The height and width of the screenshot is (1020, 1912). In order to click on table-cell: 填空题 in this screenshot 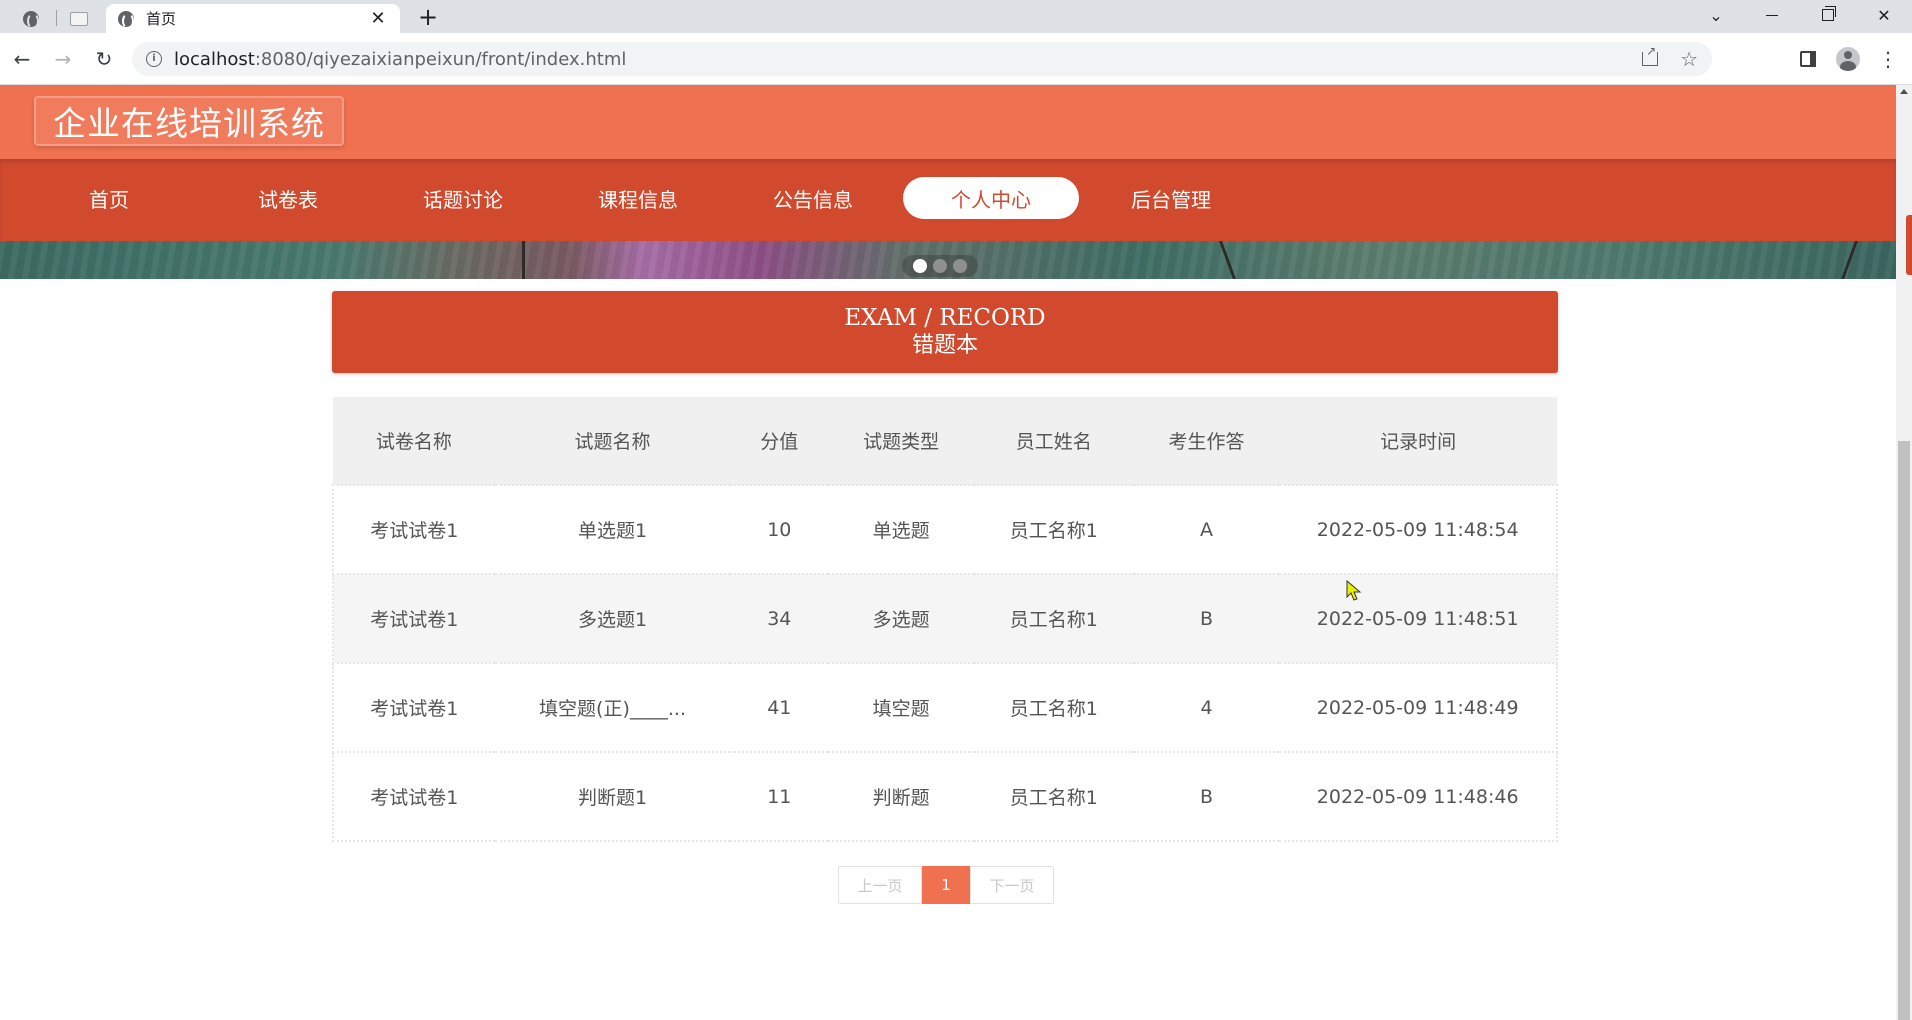, I will do `click(901, 709)`.